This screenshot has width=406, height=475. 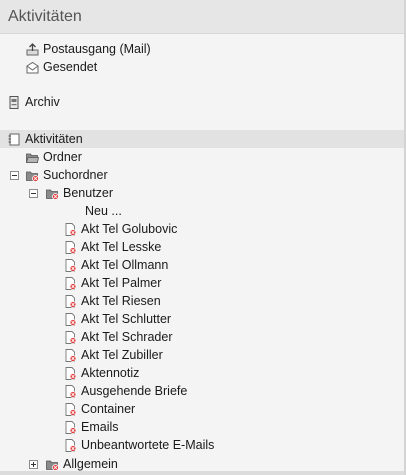 I want to click on sent-envelope-icon, so click(x=32, y=67).